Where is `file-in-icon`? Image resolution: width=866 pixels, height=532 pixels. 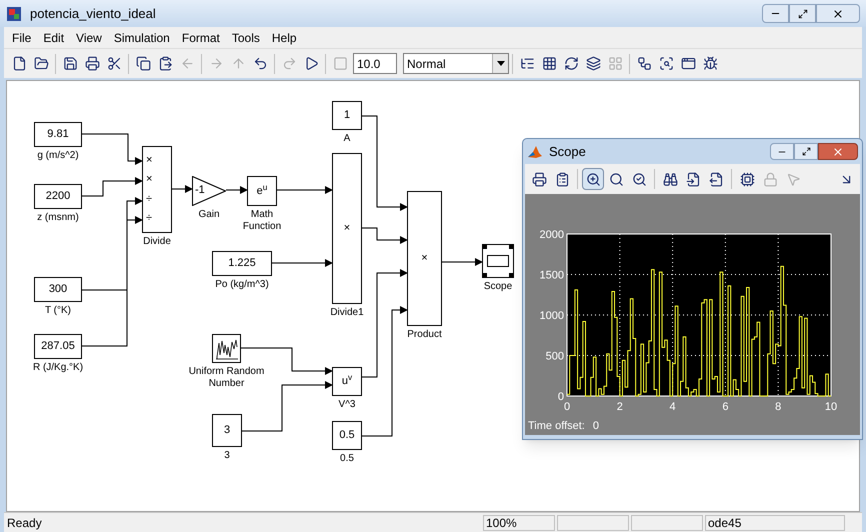
file-in-icon is located at coordinates (693, 179).